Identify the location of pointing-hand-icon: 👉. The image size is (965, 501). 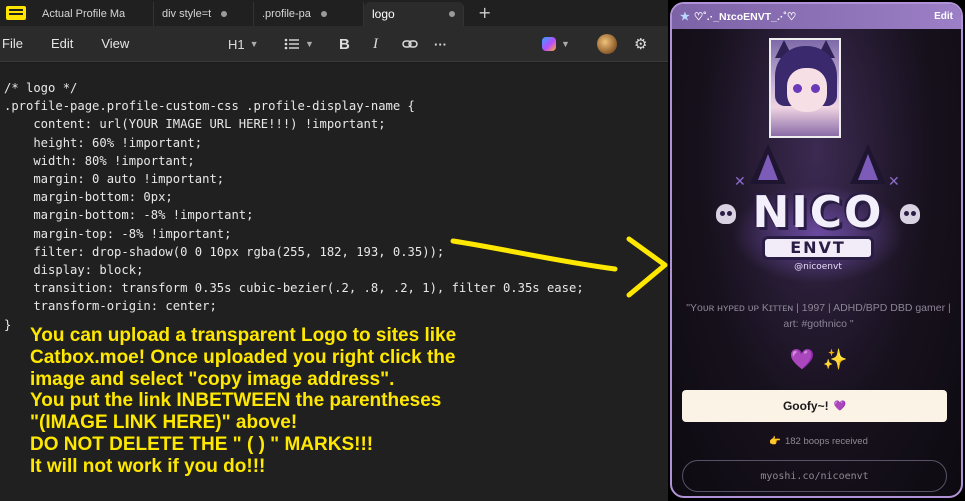
(775, 441).